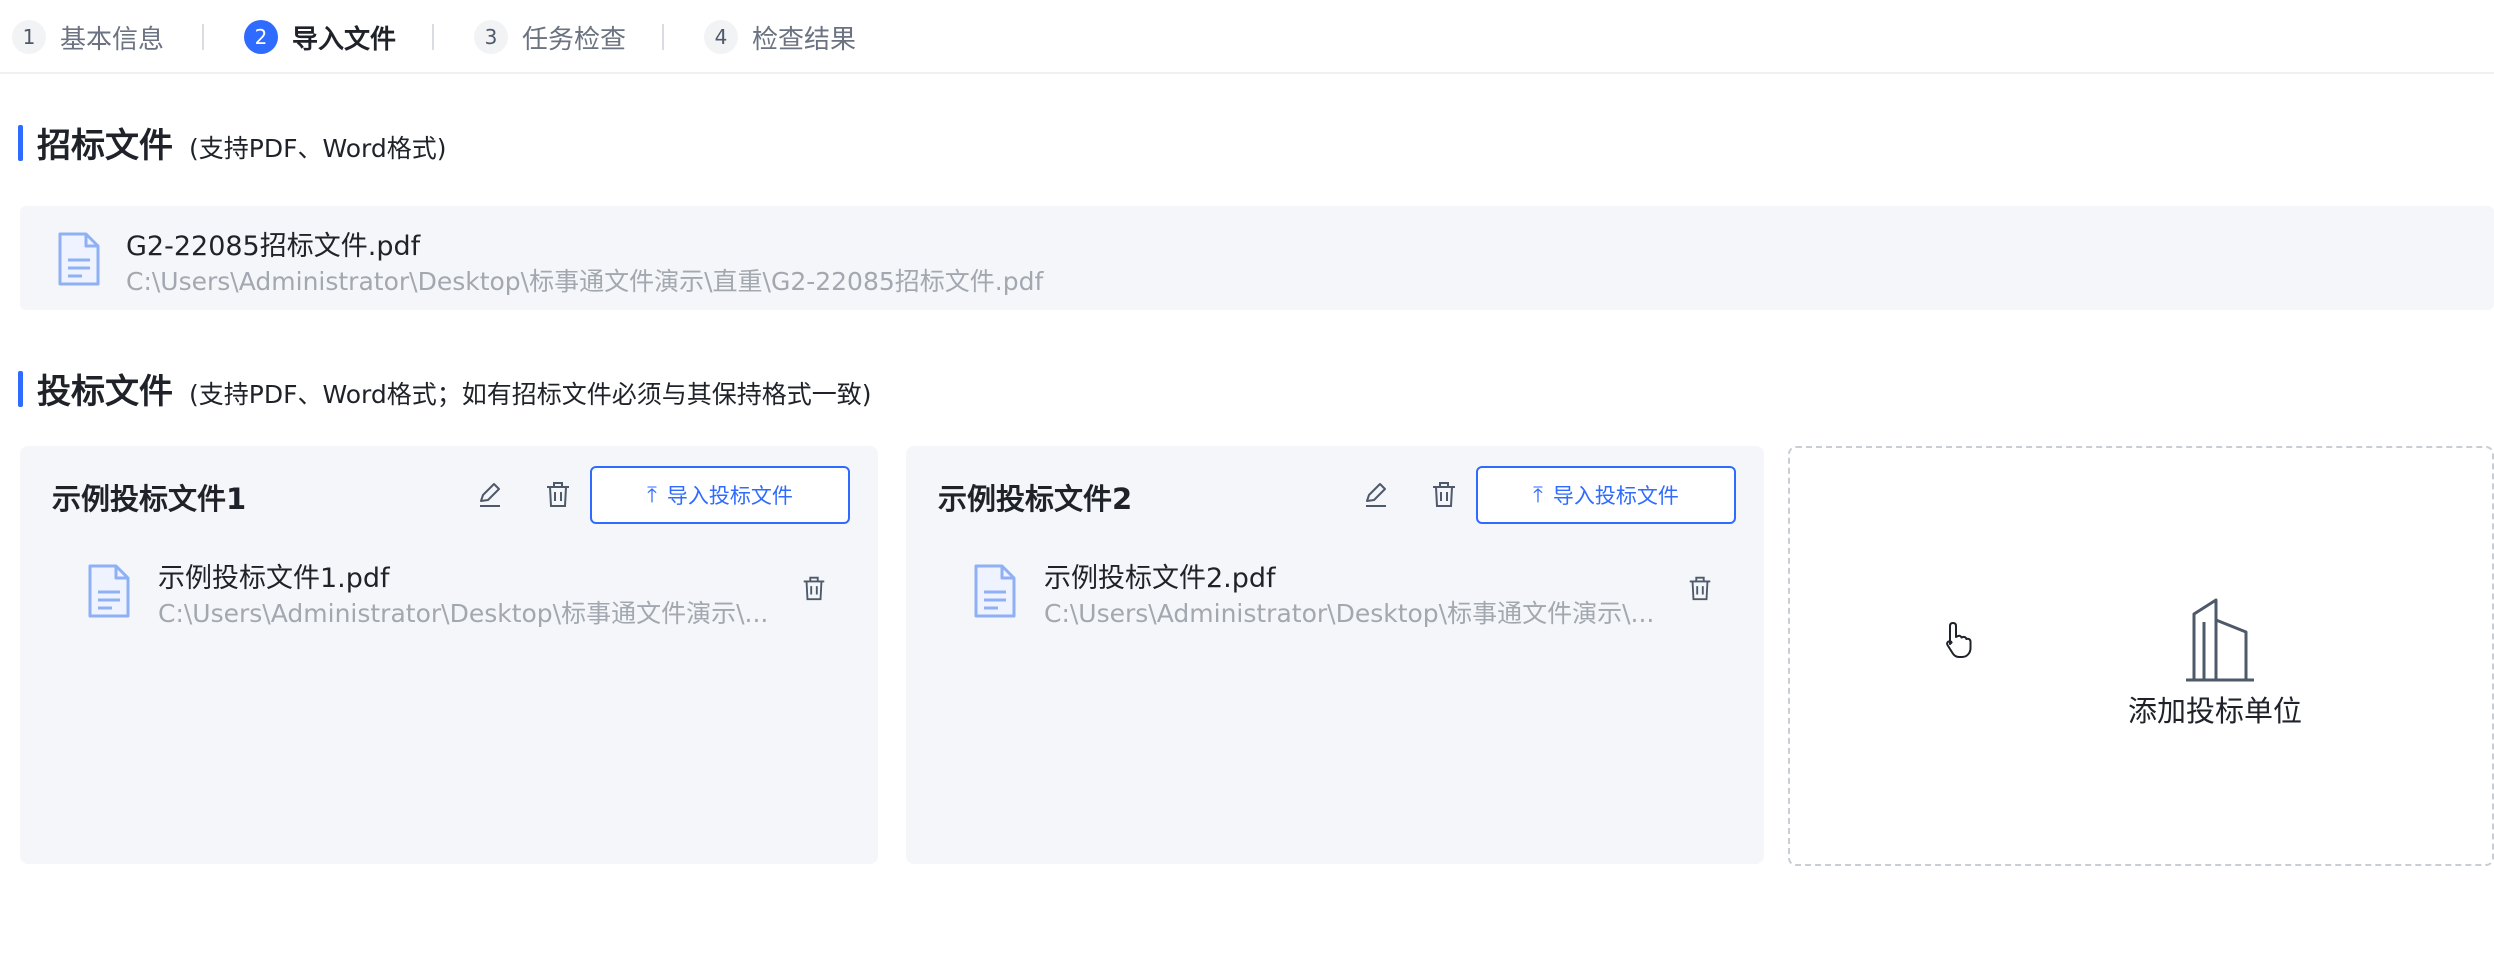 Image resolution: width=2494 pixels, height=974 pixels. I want to click on bid-file-name: 示例投标文件1.pdf, so click(274, 578).